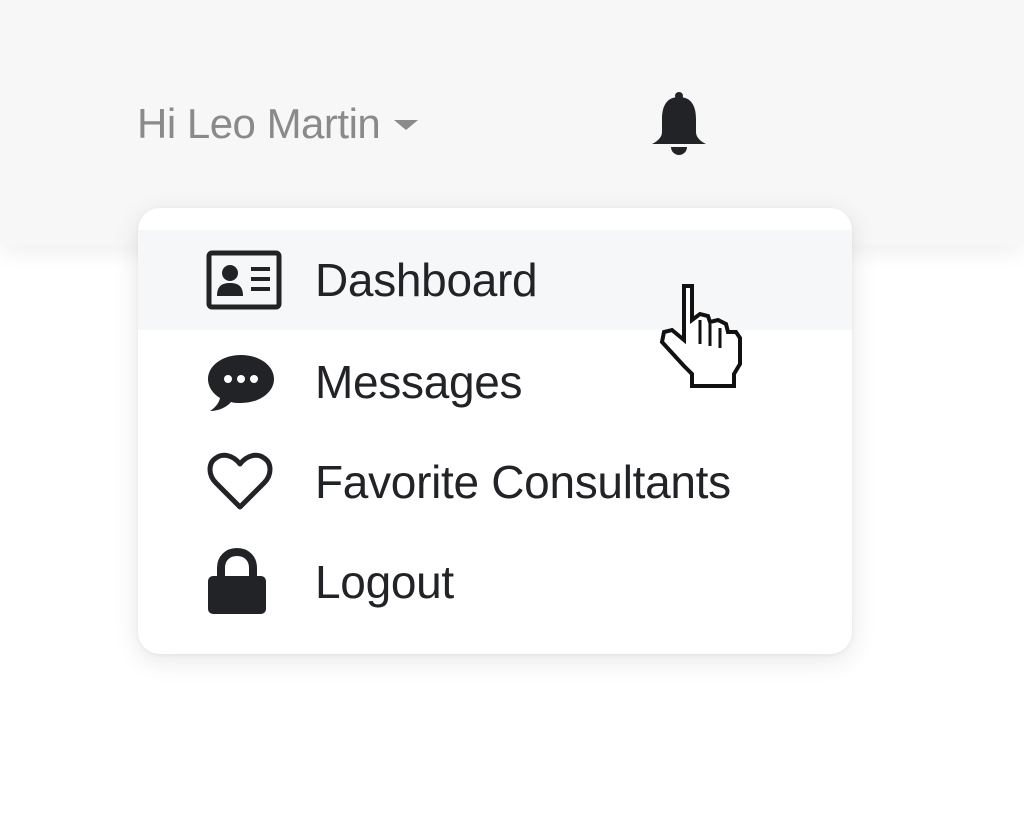 This screenshot has width=1024, height=814. What do you see at coordinates (384, 582) in the screenshot?
I see `menu-item-label: Logout` at bounding box center [384, 582].